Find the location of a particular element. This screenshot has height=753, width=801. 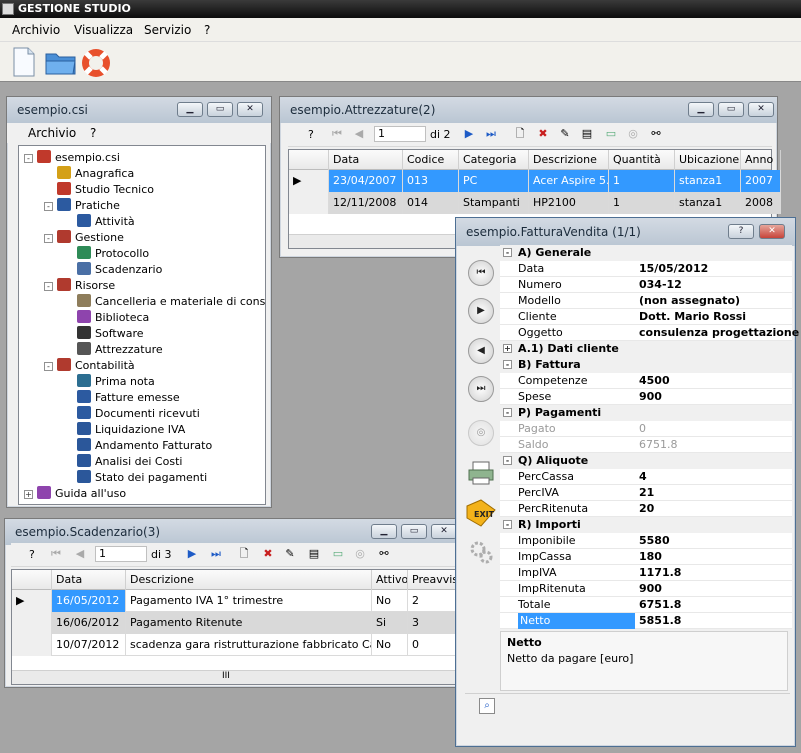

property-value: 21 is located at coordinates (646, 493).